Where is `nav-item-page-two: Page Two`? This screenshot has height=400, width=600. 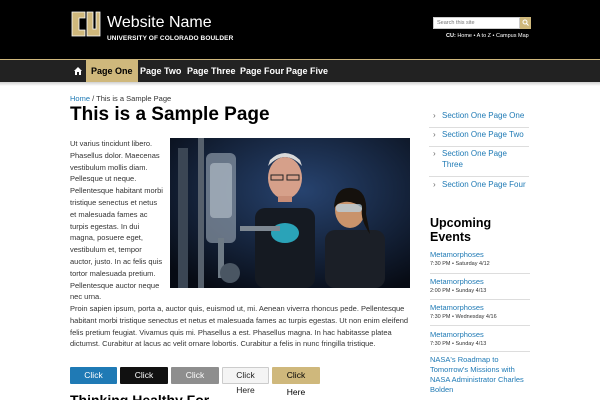
nav-item-page-two: Page Two is located at coordinates (160, 71).